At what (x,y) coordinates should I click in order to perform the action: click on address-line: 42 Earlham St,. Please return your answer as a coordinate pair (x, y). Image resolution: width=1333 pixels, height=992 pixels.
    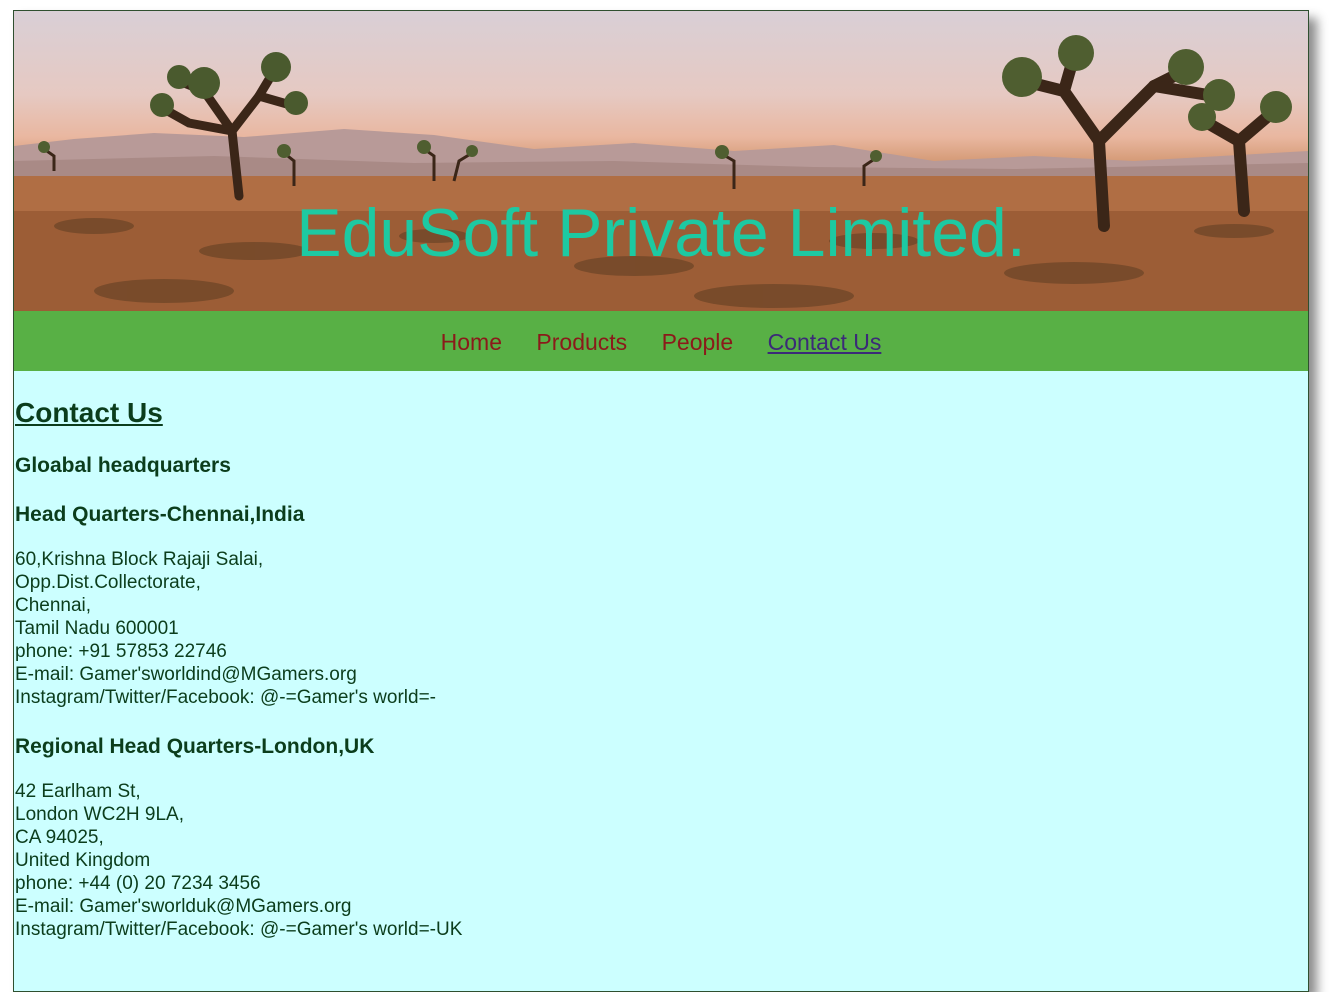
    Looking at the image, I should click on (78, 791).